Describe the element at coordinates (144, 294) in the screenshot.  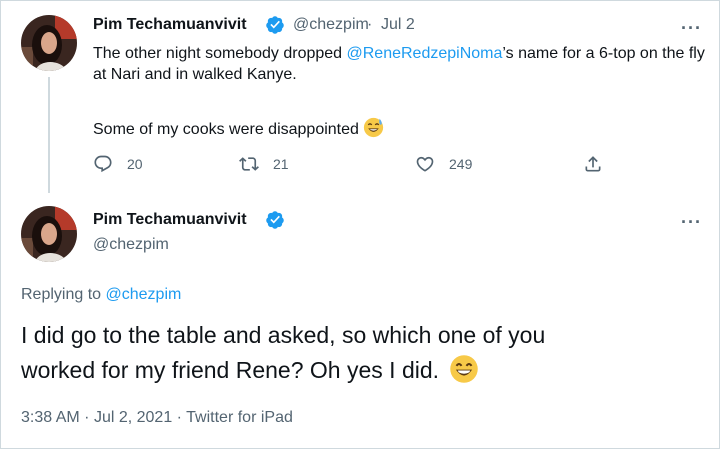
I see `replying-handle-link: @chezpim` at that location.